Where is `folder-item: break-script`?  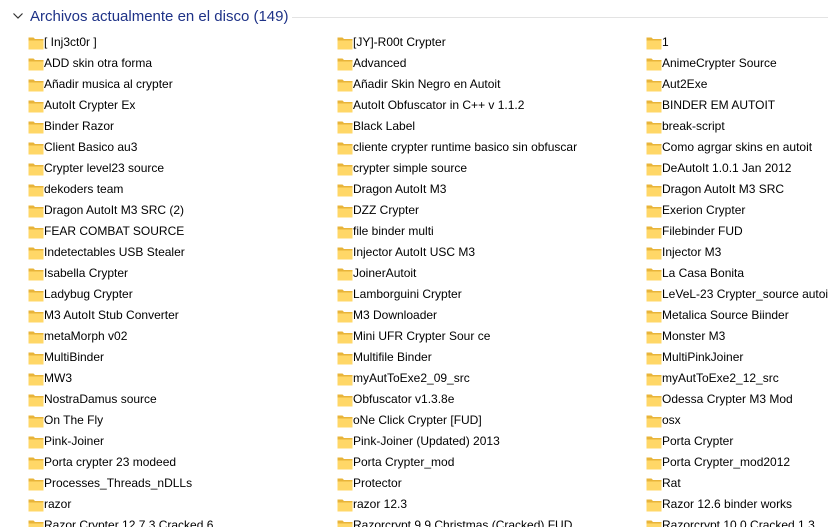
folder-item: break-script is located at coordinates (737, 126).